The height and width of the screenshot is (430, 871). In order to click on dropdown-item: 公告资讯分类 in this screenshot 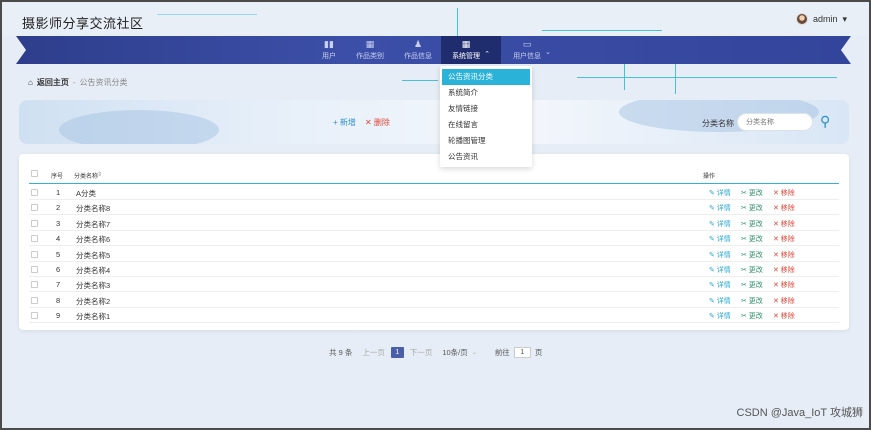, I will do `click(486, 77)`.